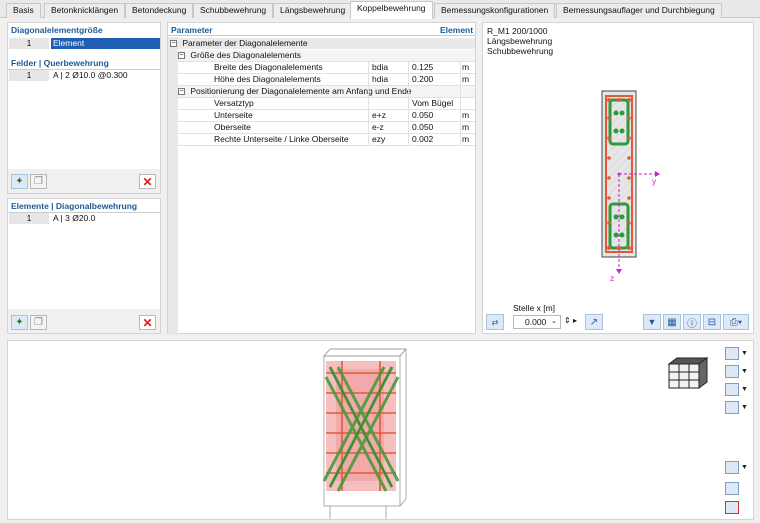  I want to click on axis-y-label: y, so click(654, 181).